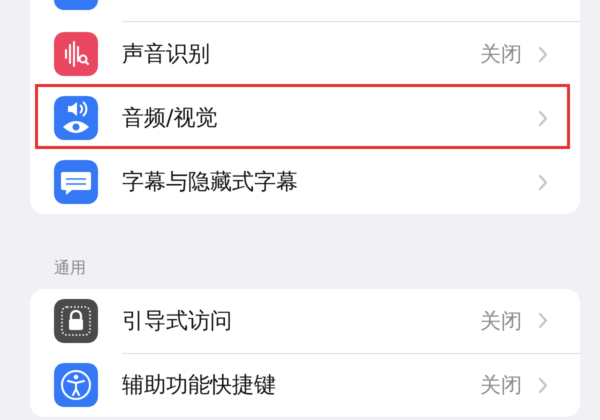 Image resolution: width=600 pixels, height=420 pixels. What do you see at coordinates (305, 385) in the screenshot?
I see `settings-row: 辅助功能快捷键 关闭` at bounding box center [305, 385].